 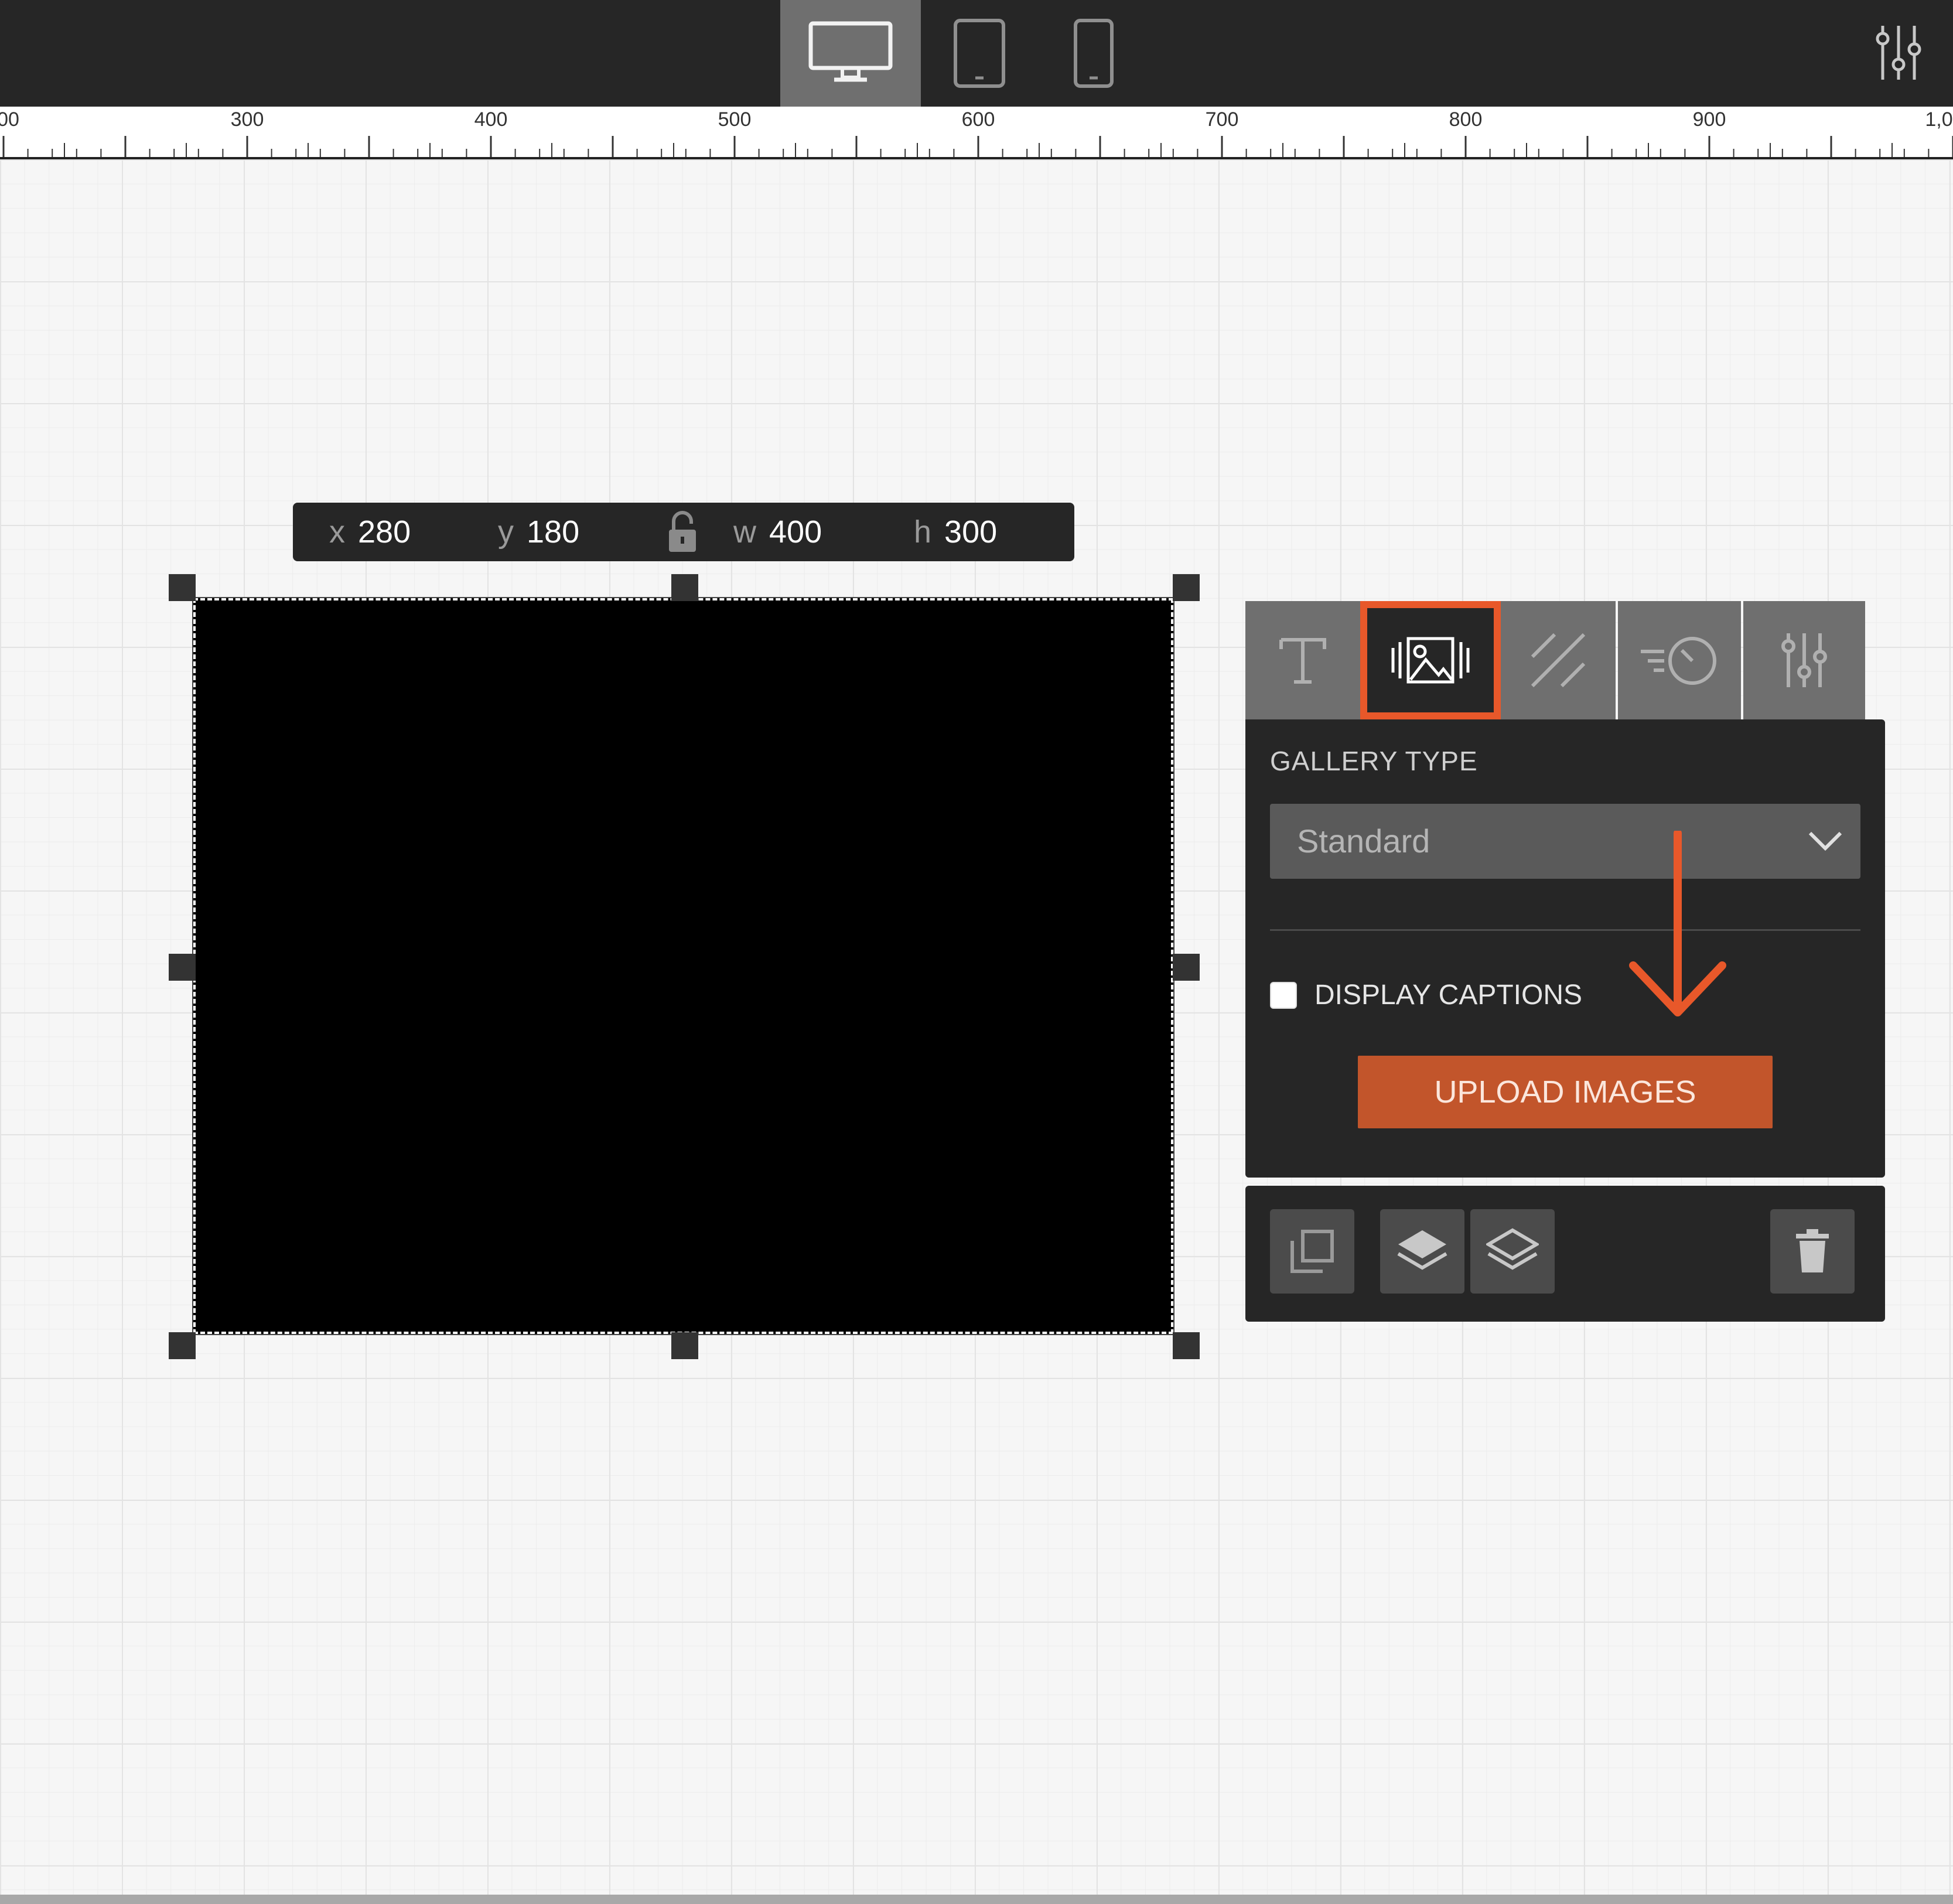 I want to click on w-value: 400, so click(x=795, y=532).